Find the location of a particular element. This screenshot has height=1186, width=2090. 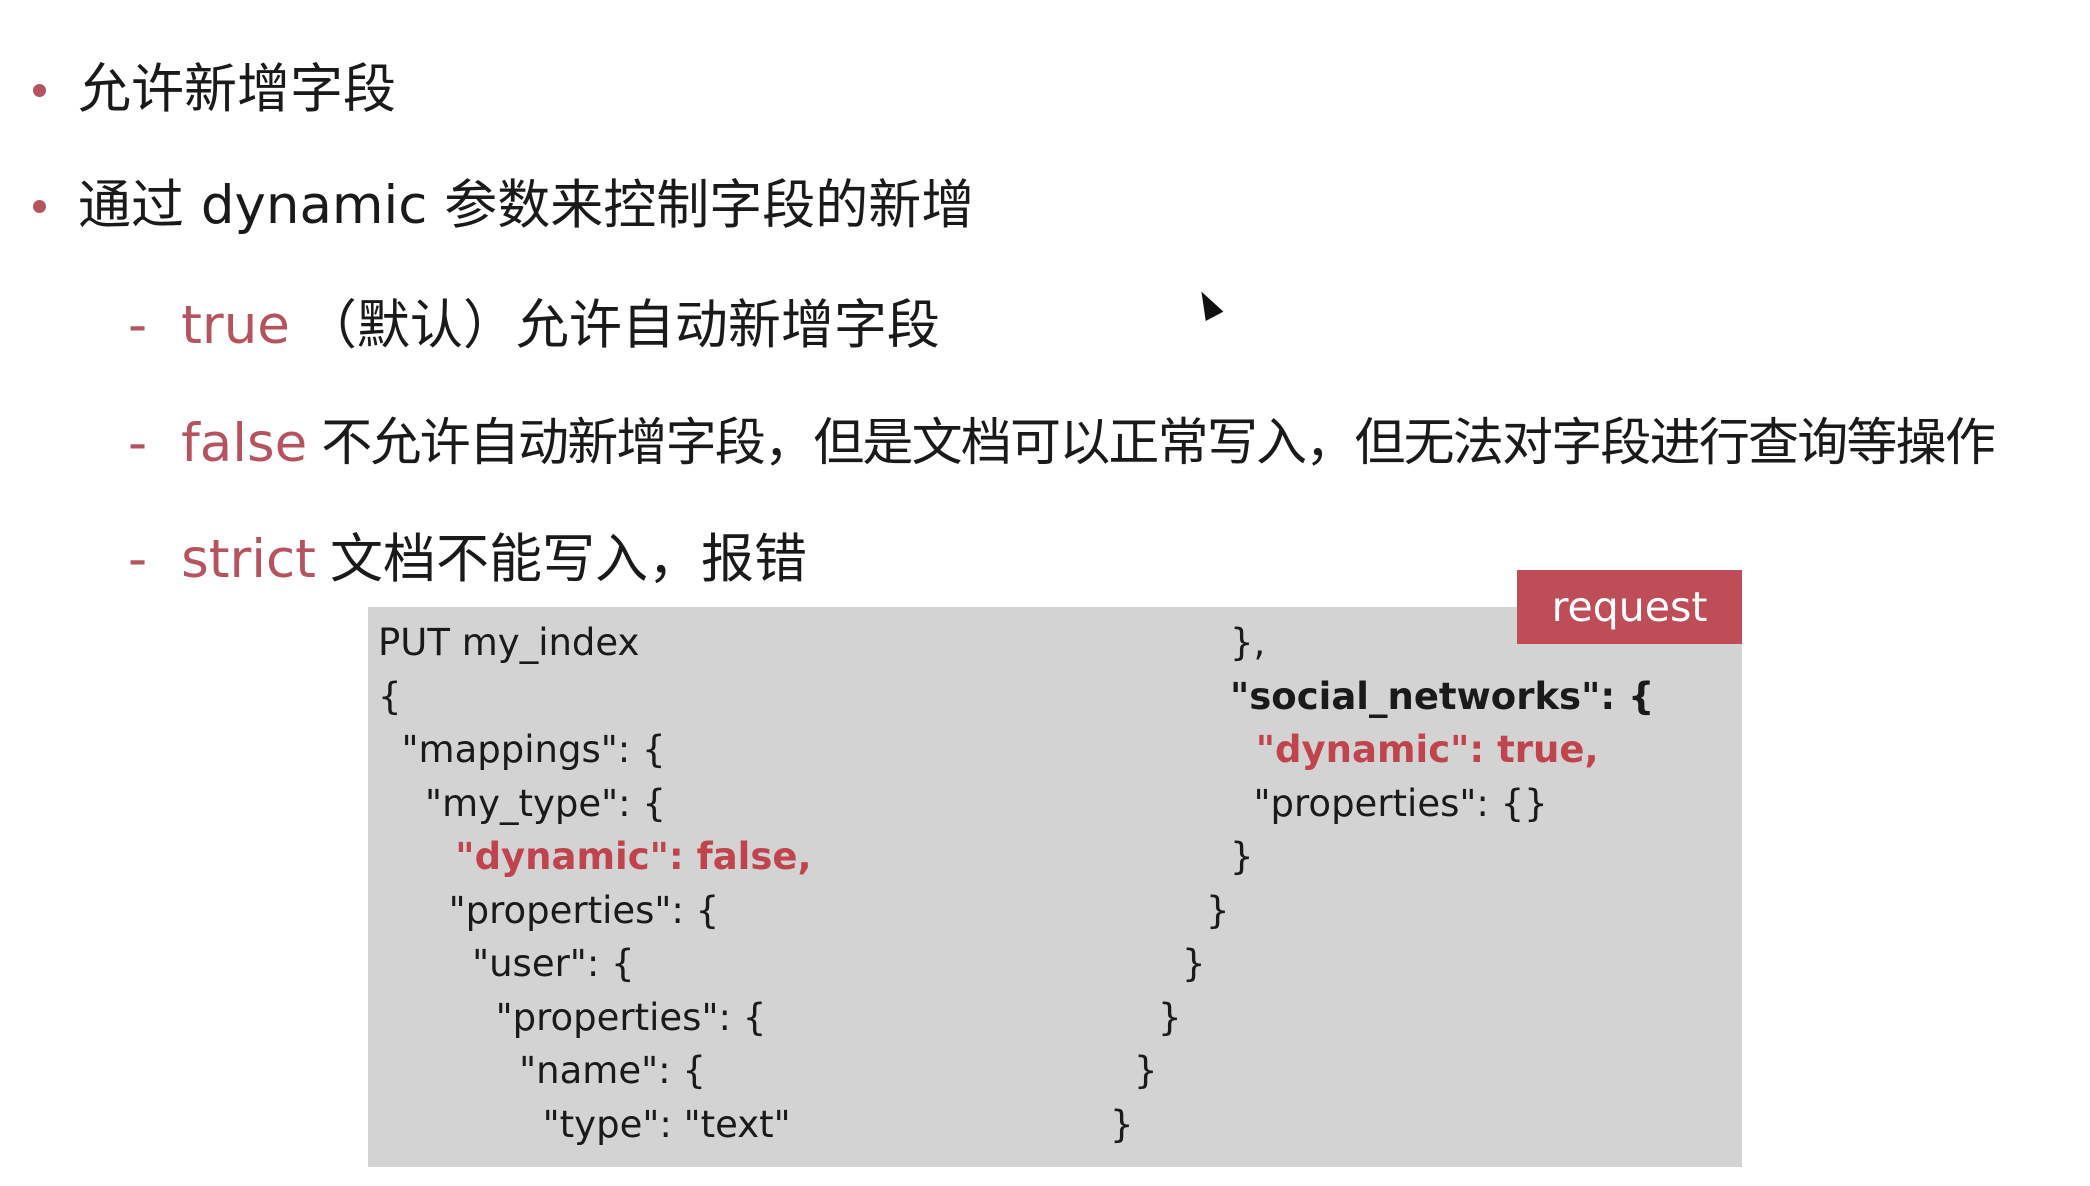

option-item-true: - true （默认）允许自动新增字段 is located at coordinates (534, 326).